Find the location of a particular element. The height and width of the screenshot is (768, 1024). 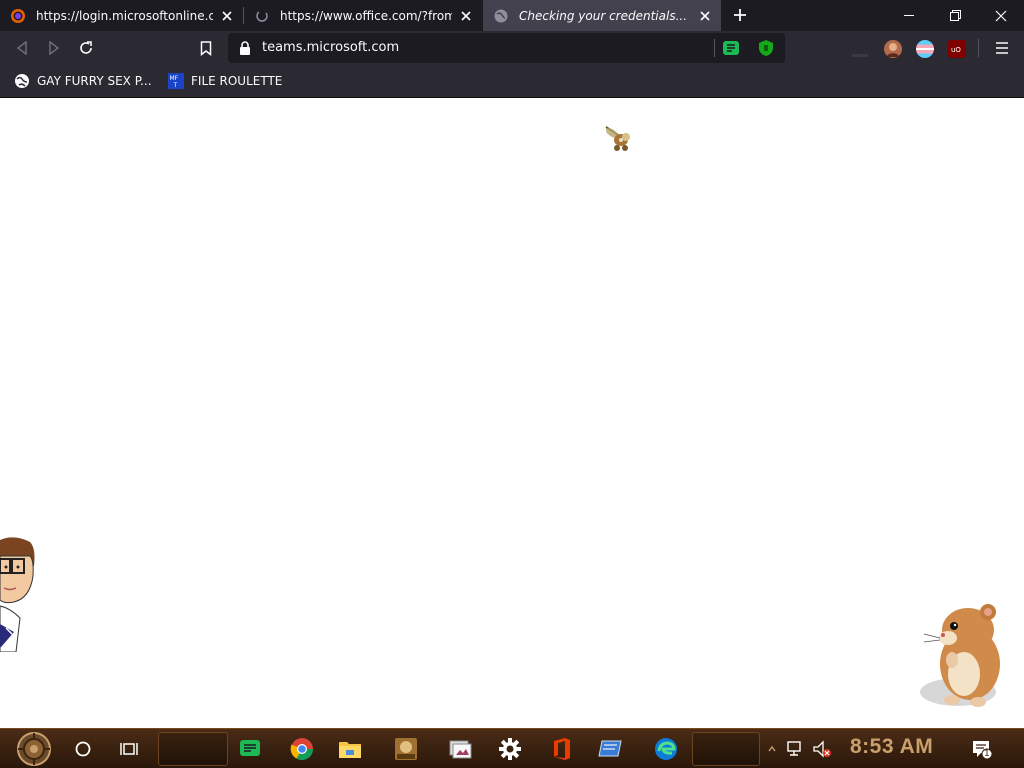

mft-icon: MF T is located at coordinates (176, 81).